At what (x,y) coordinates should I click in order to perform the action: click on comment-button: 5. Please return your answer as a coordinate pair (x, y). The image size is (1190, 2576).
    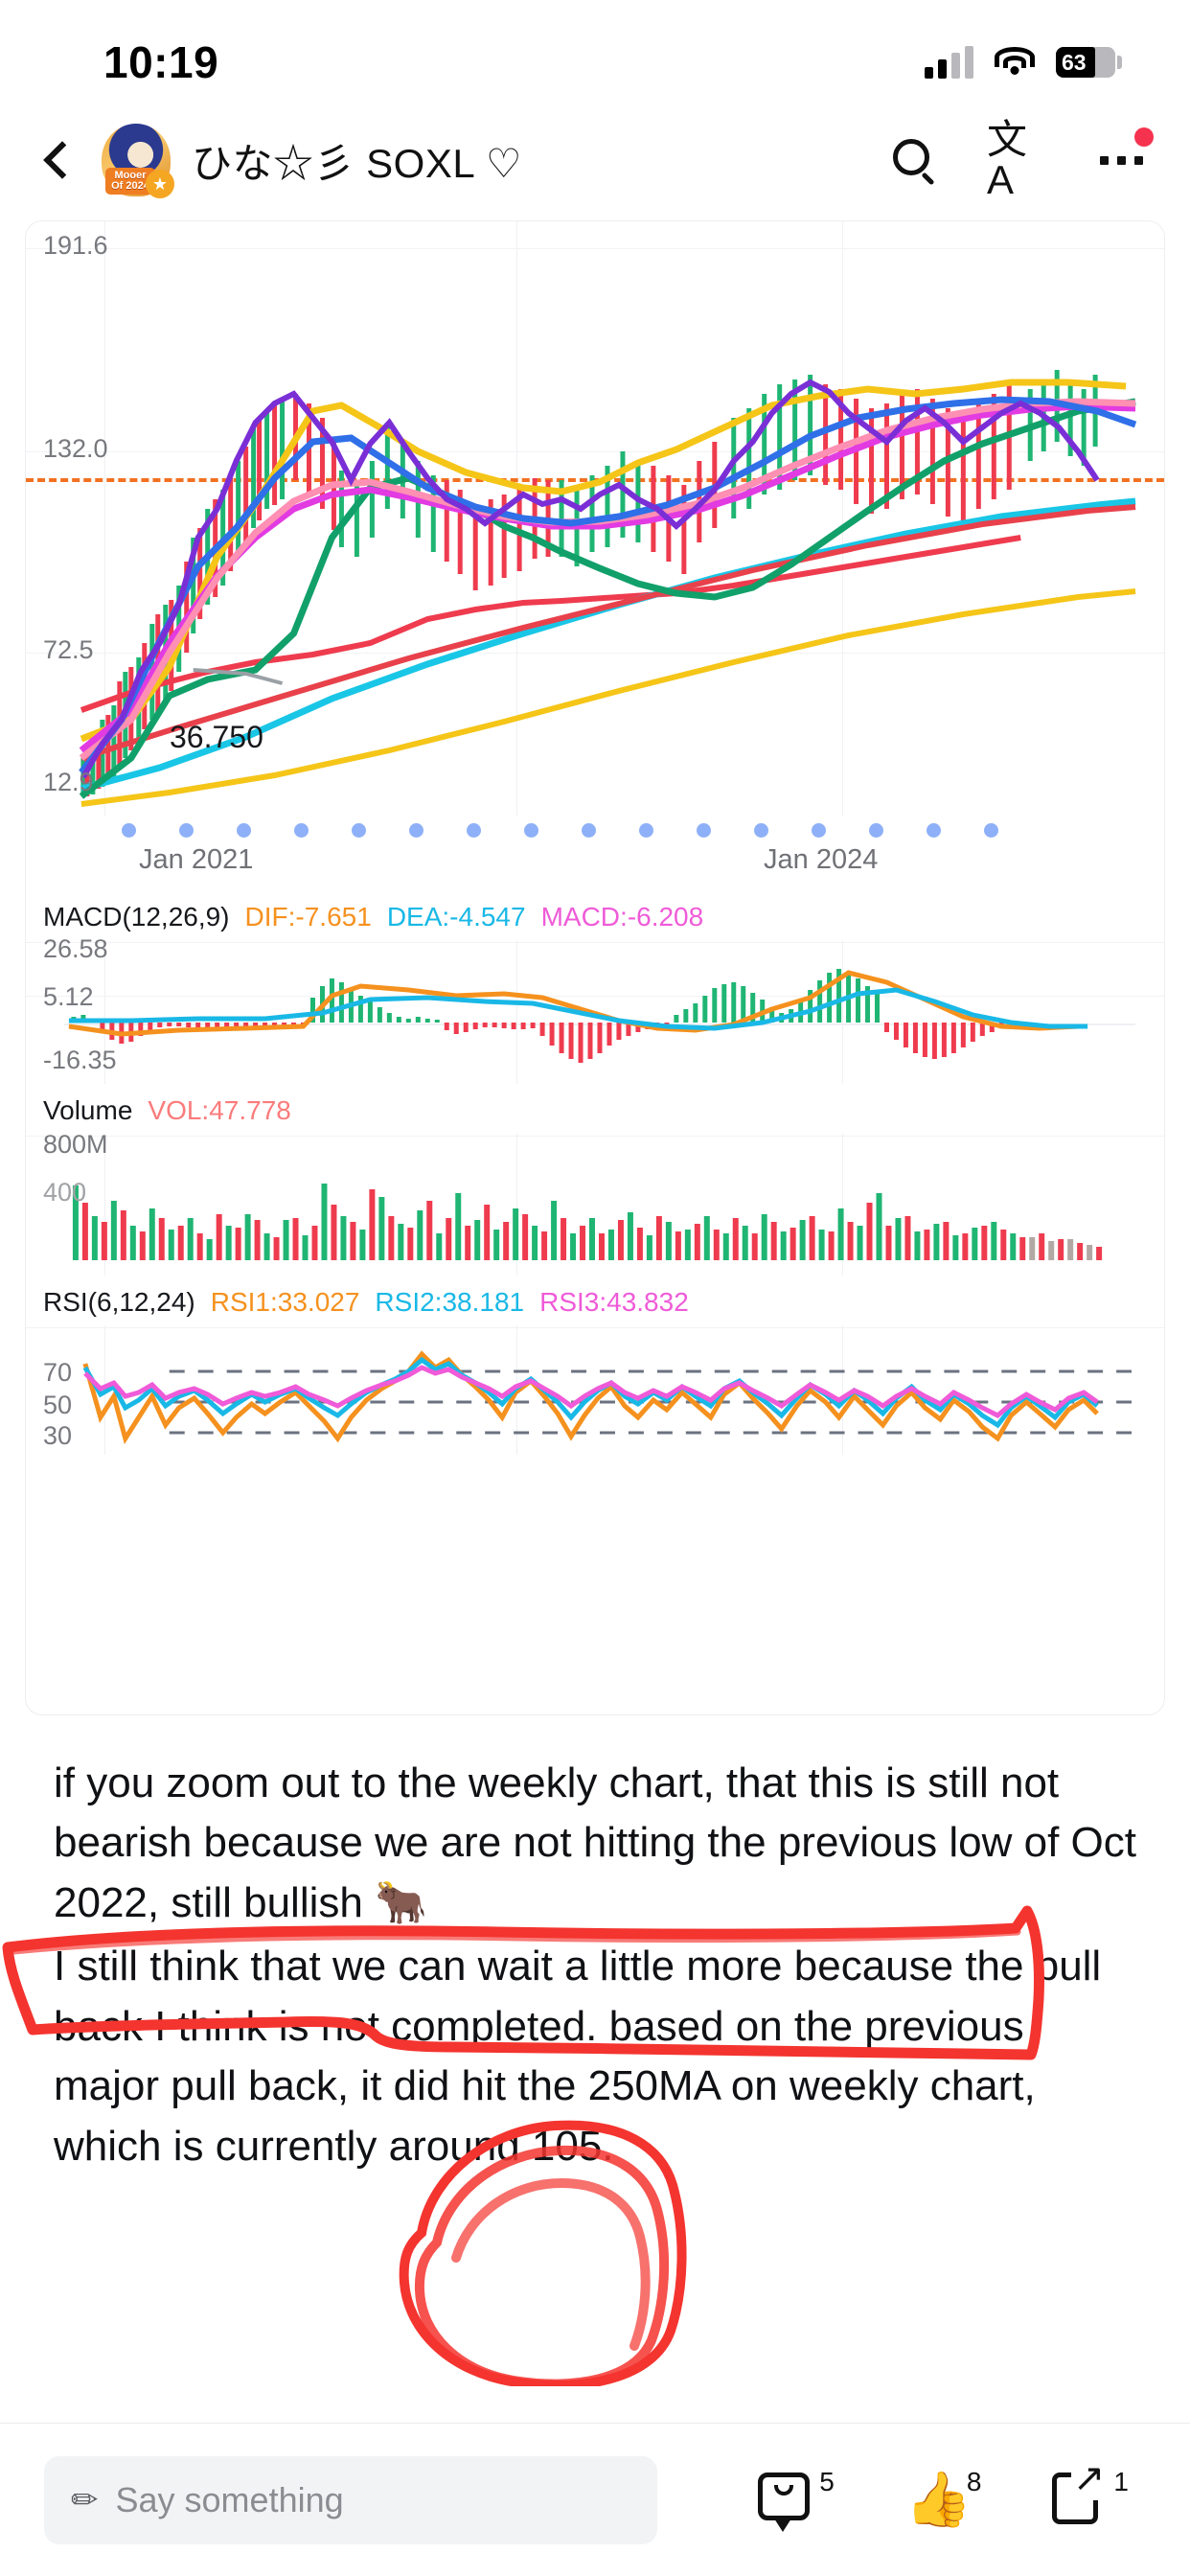
    Looking at the image, I should click on (796, 2499).